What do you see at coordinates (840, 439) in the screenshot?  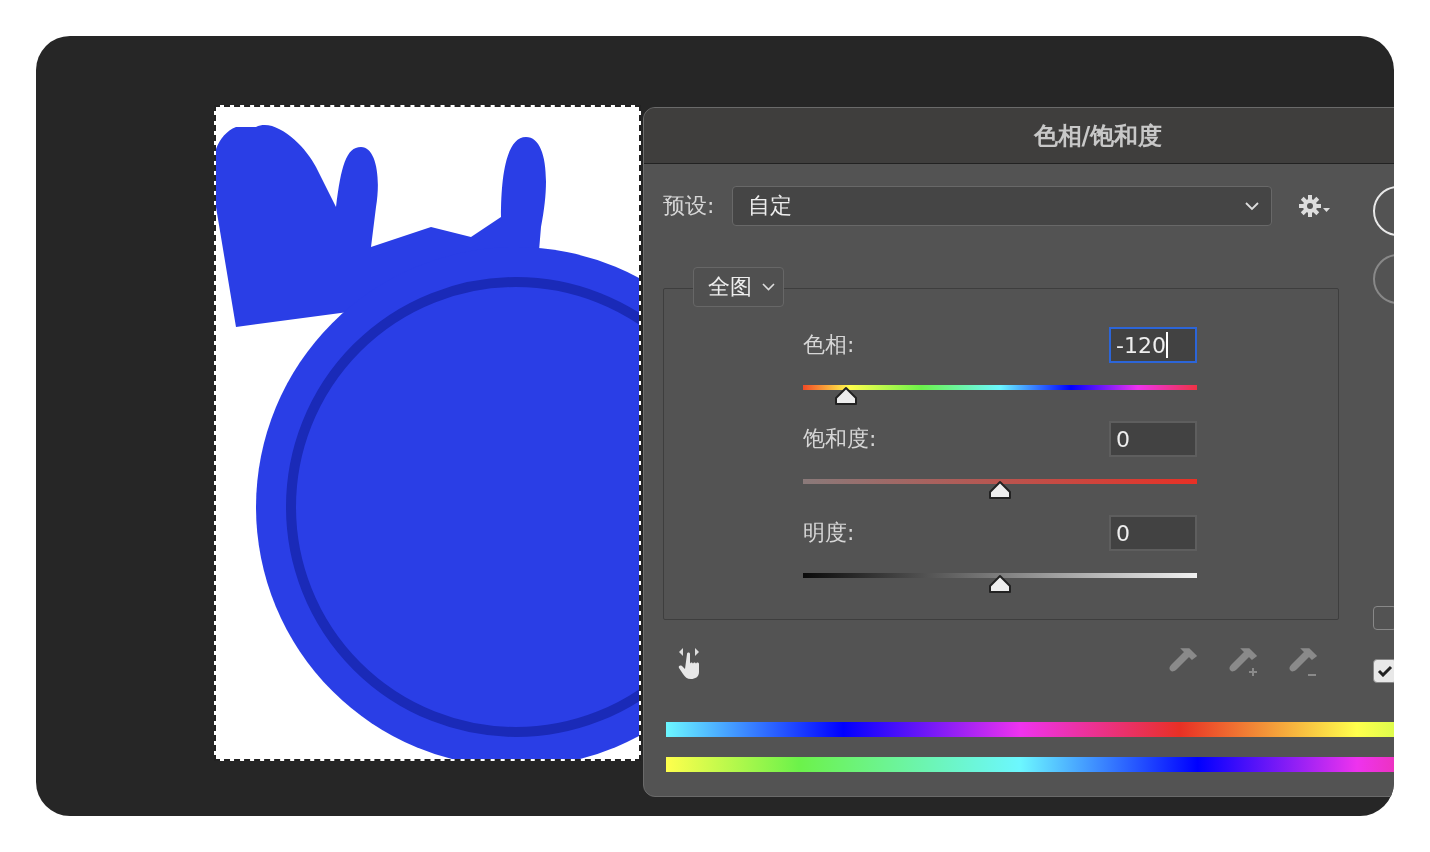 I see `slider-label: 饱和度:` at bounding box center [840, 439].